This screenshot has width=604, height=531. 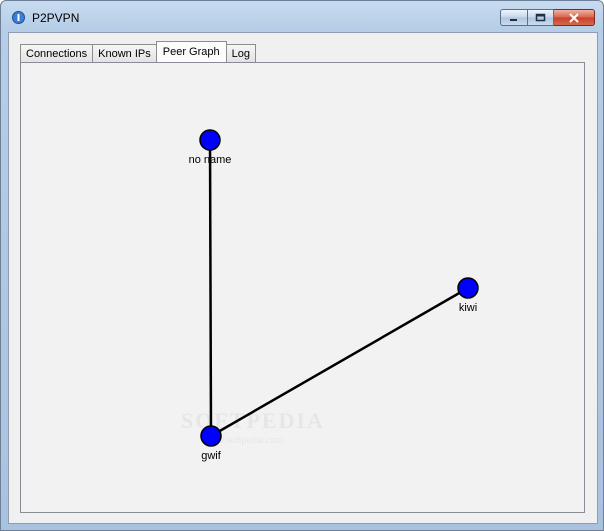 What do you see at coordinates (468, 288) in the screenshot?
I see `graph-node-kiwi` at bounding box center [468, 288].